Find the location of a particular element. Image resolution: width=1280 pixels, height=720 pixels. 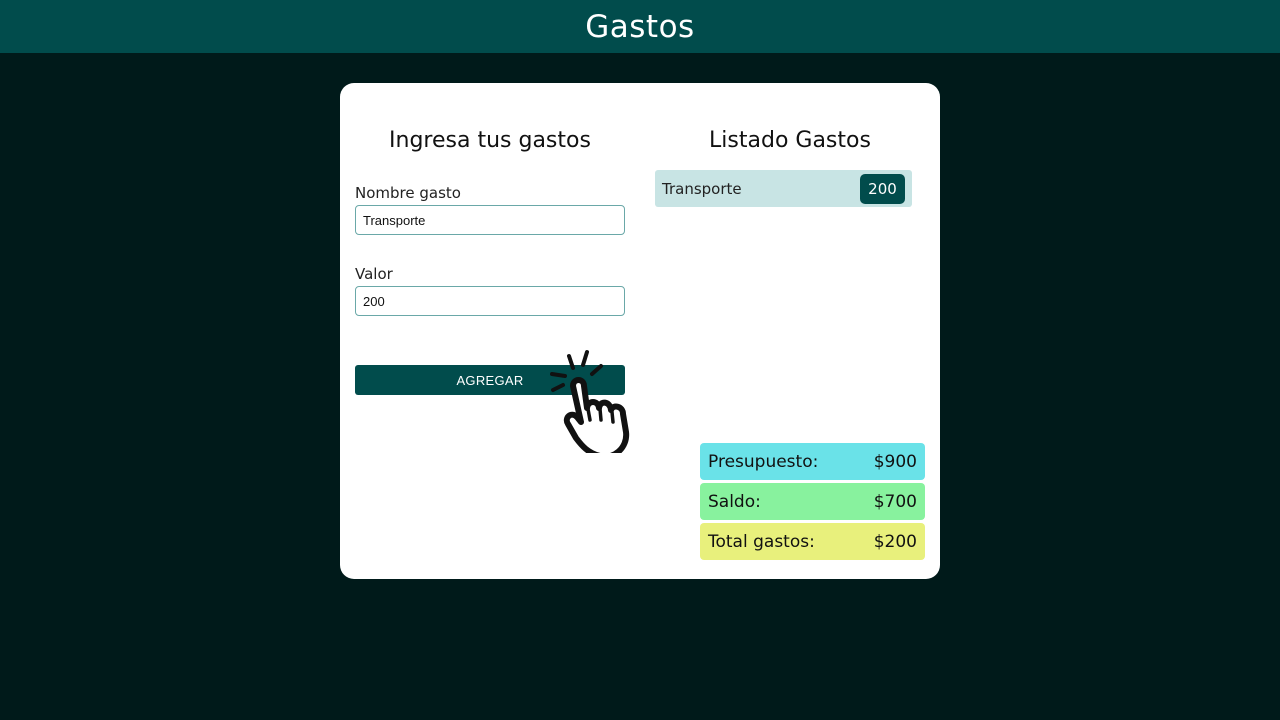

expense-item-amount-badge: 200 is located at coordinates (882, 188).